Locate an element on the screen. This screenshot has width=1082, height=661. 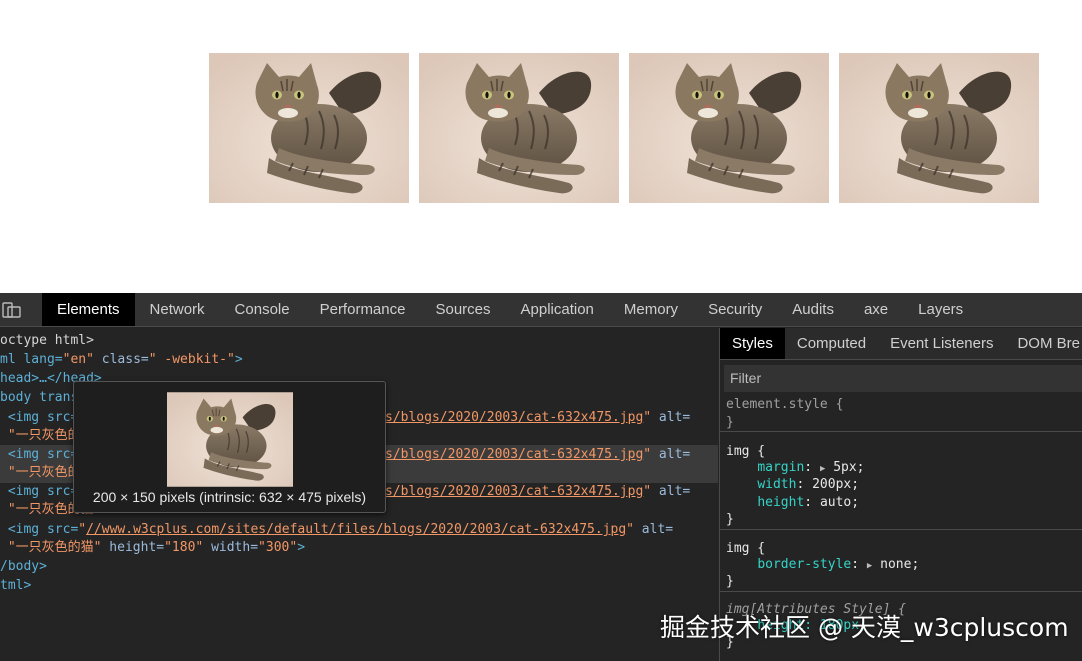
class-attr: class= is located at coordinates (121, 359).